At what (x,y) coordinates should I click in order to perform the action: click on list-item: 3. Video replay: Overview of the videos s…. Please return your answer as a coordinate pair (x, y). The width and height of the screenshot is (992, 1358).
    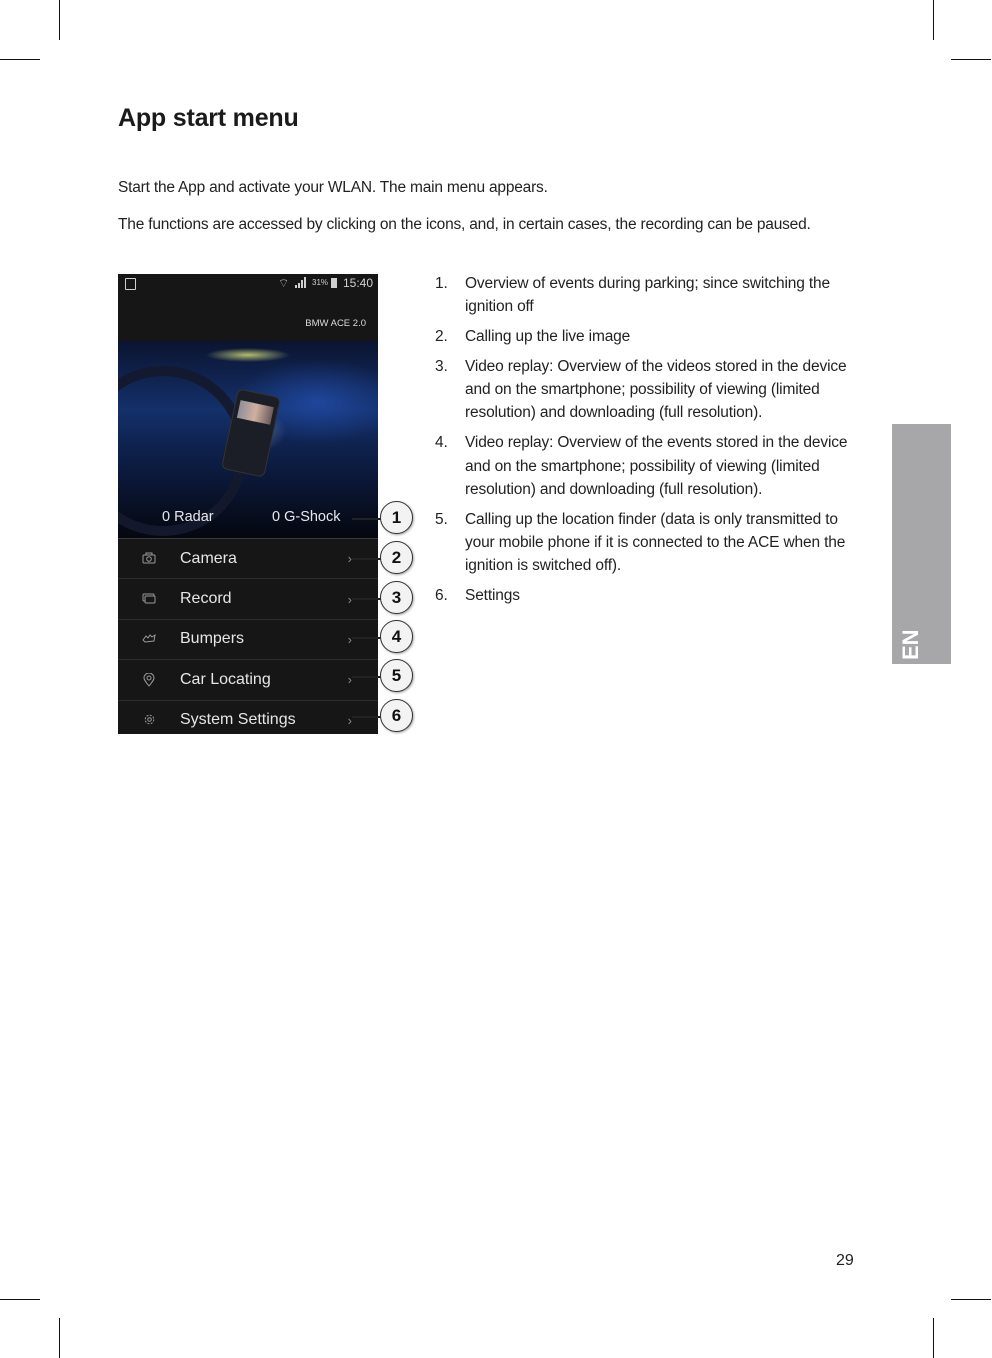
    Looking at the image, I should click on (649, 390).